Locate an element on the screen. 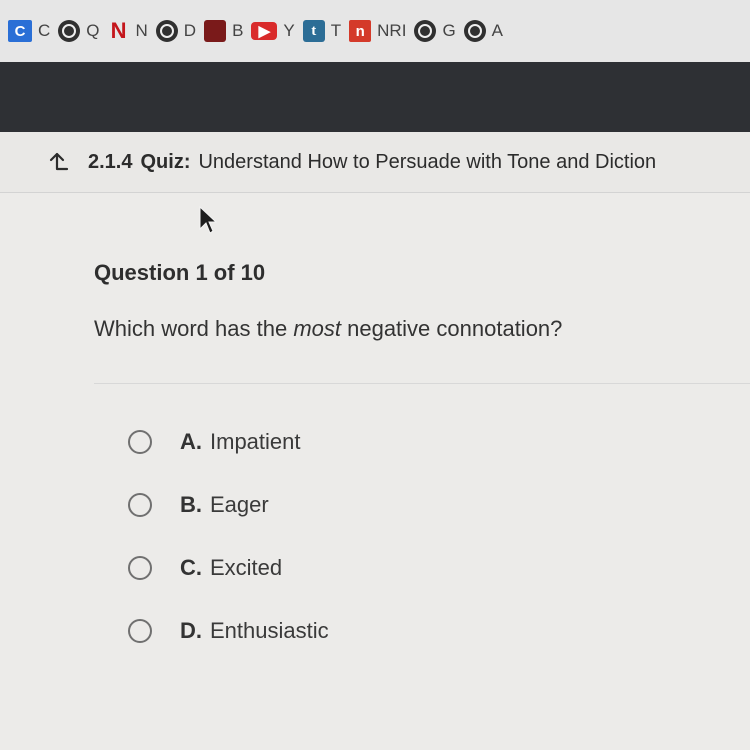 This screenshot has width=750, height=750. answer-option-b: B. Eager is located at coordinates (228, 505).